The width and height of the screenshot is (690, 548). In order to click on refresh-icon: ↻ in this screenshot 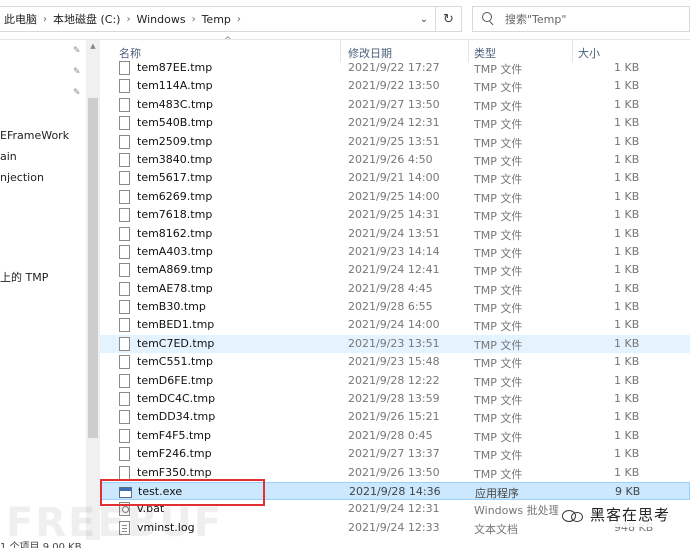, I will do `click(449, 19)`.